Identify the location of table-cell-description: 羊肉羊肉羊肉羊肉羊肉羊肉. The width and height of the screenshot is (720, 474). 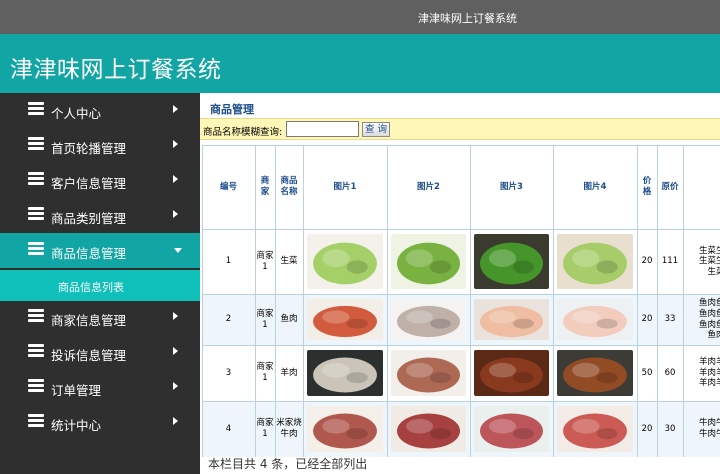
(703, 373).